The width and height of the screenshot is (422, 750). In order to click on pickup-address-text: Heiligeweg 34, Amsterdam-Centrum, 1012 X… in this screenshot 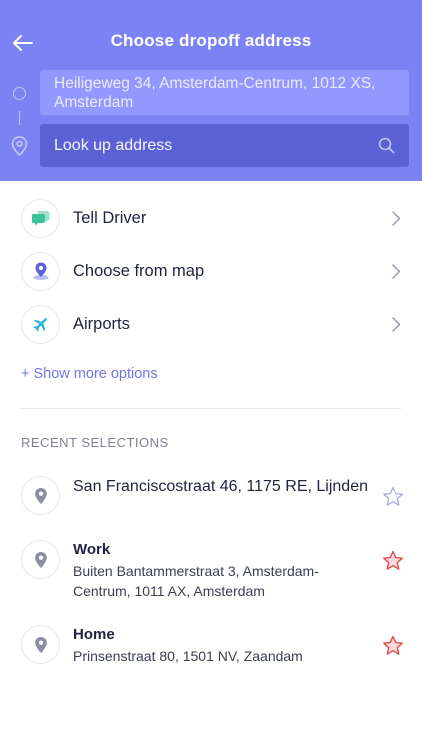, I will do `click(215, 93)`.